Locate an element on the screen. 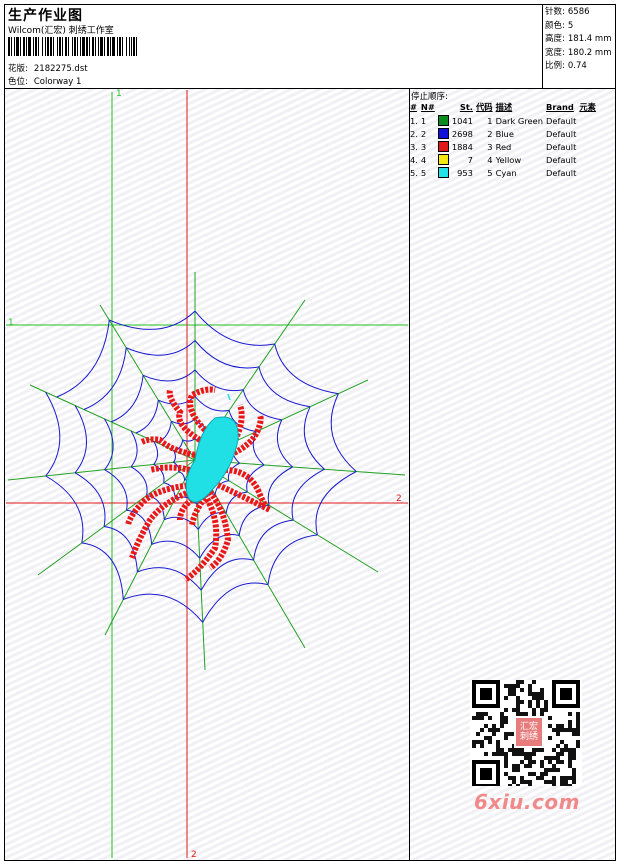 Image resolution: width=620 pixels, height=861 pixels. web-spoke is located at coordinates (147, 382).